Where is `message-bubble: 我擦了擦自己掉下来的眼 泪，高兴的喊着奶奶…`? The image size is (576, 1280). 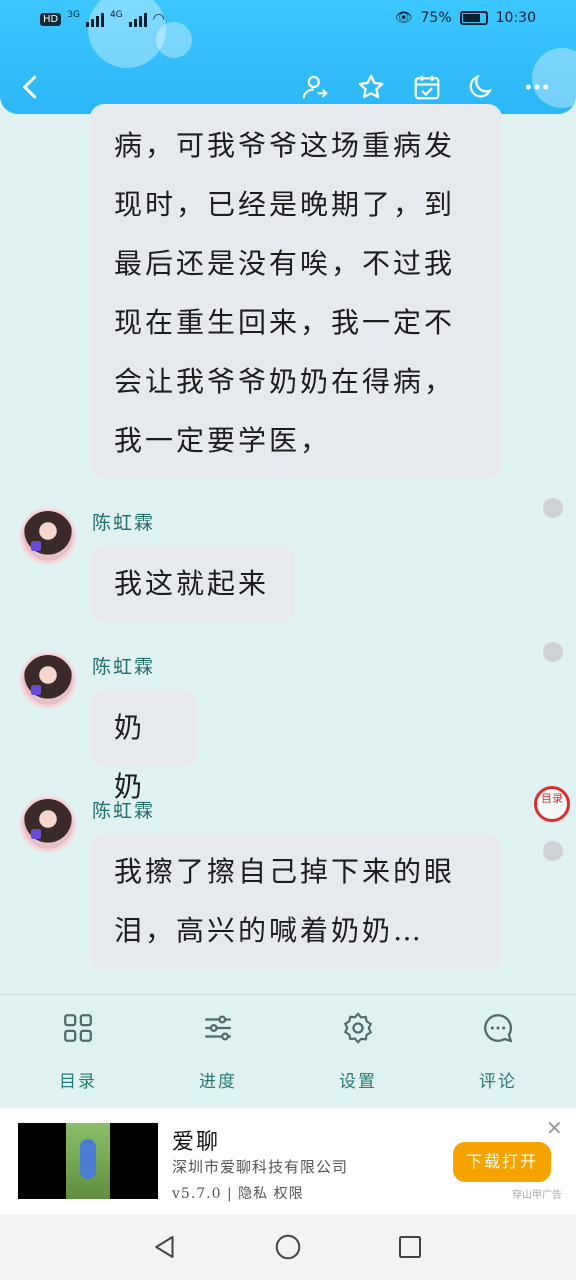 message-bubble: 我擦了擦自己掉下来的眼 泪，高兴的喊着奶奶… is located at coordinates (296, 902).